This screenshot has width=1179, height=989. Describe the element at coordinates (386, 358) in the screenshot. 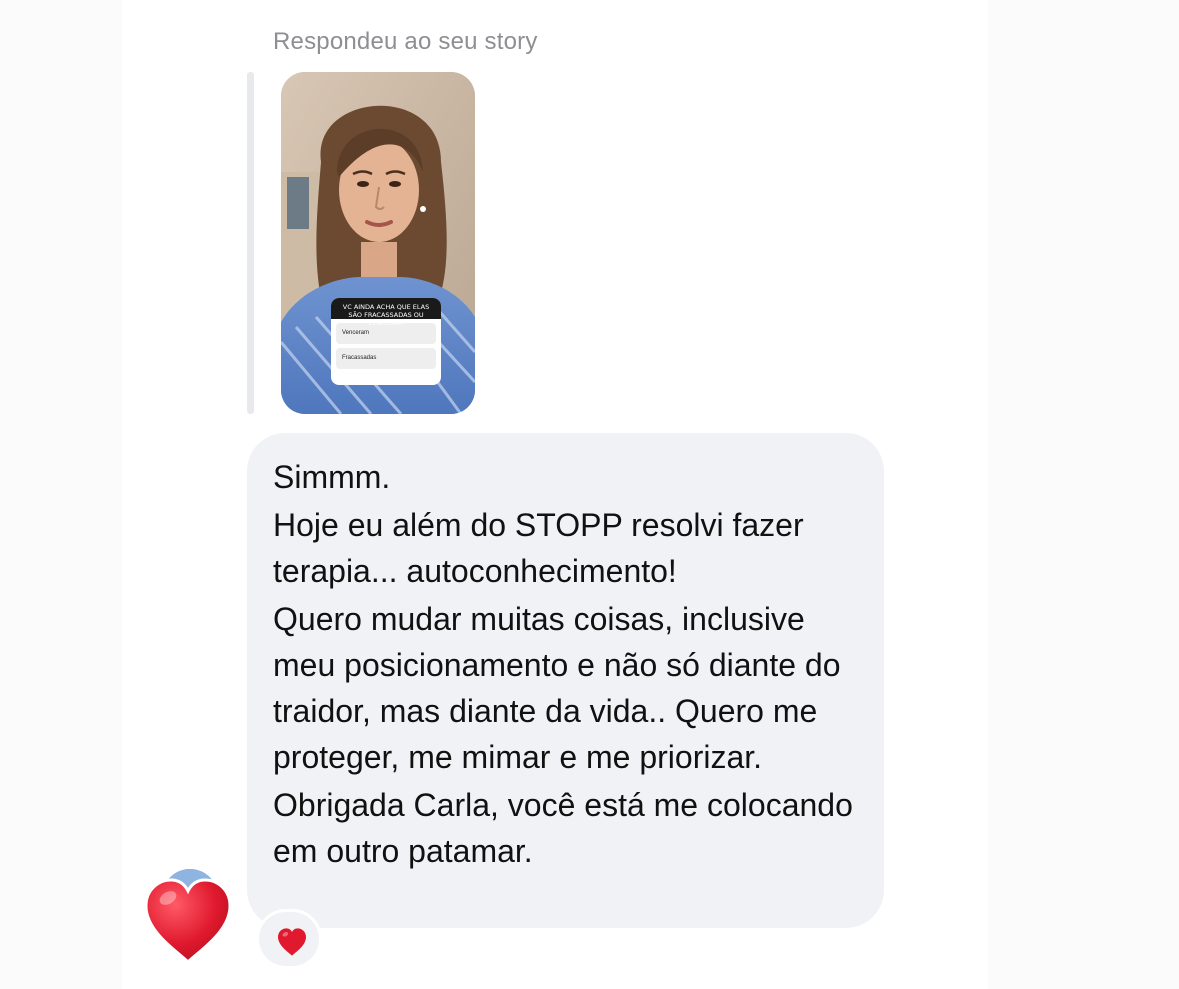

I see `poll-option-fracassadas: Fracassadas` at that location.